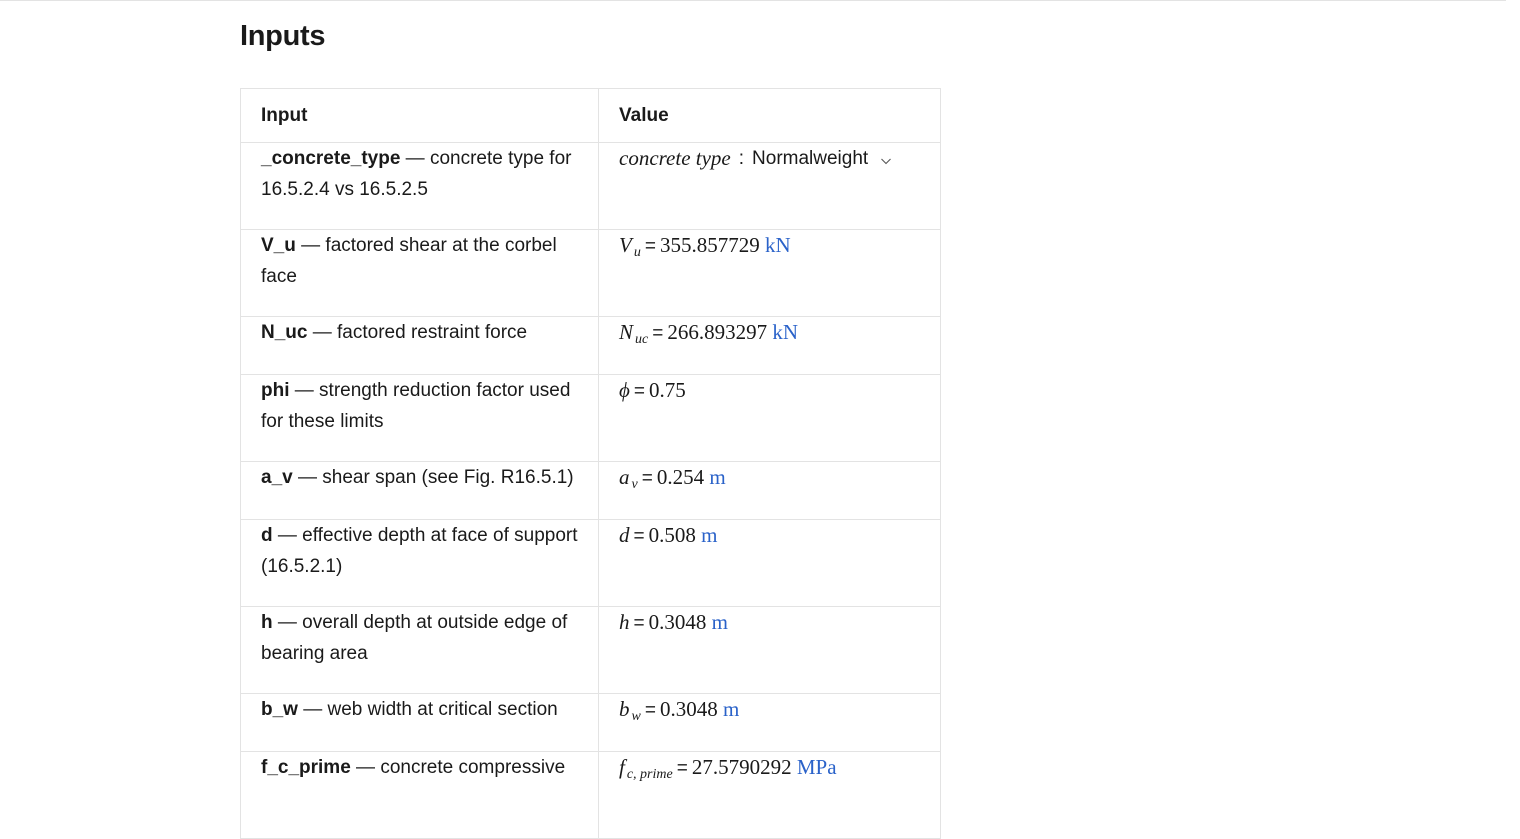 Image resolution: width=1520 pixels, height=839 pixels. Describe the element at coordinates (277, 477) in the screenshot. I see `input-name: a_v` at that location.